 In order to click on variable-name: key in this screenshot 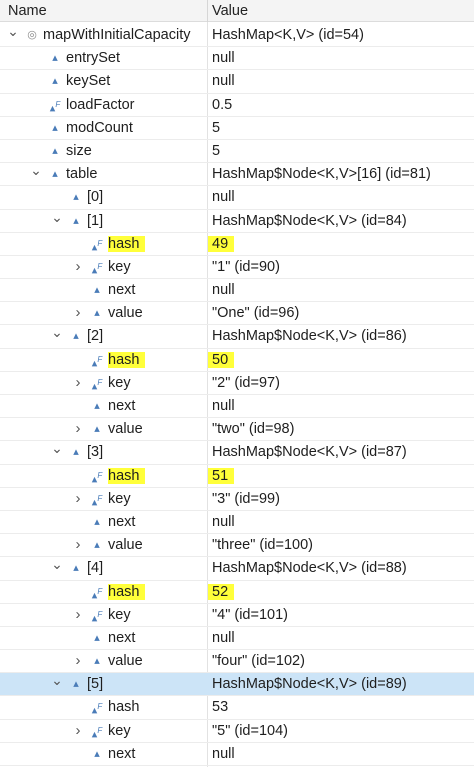, I will do `click(119, 382)`.